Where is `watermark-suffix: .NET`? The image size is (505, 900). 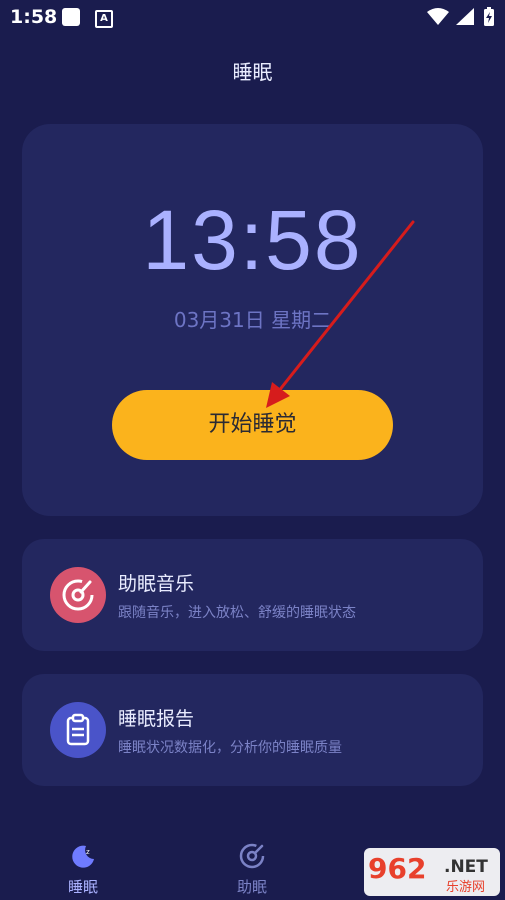 watermark-suffix: .NET is located at coordinates (466, 867).